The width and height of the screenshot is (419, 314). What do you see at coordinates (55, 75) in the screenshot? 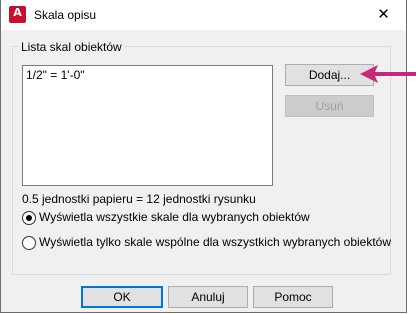
I see `list-item: 1/2" = 1'-0"` at bounding box center [55, 75].